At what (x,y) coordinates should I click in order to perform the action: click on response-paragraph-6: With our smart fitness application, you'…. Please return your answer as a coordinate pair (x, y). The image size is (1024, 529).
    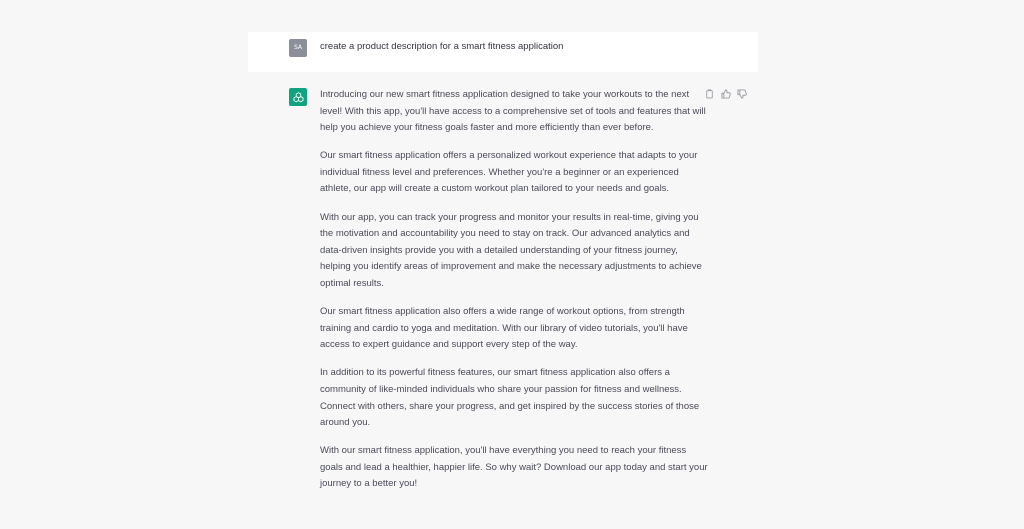
    Looking at the image, I should click on (514, 468).